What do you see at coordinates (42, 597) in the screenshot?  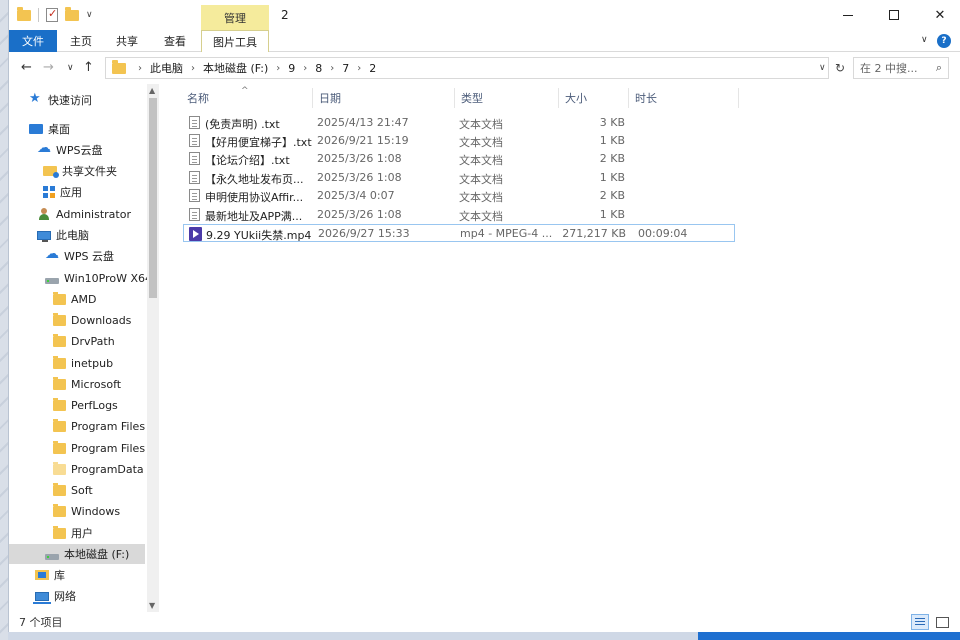 I see `network-icon` at bounding box center [42, 597].